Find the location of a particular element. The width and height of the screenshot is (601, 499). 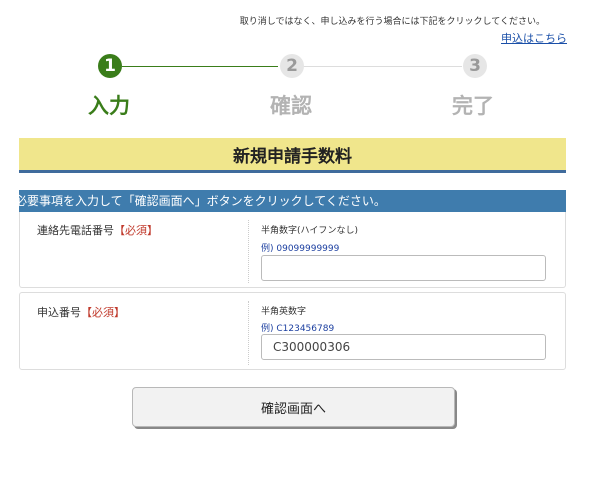

step-2-indicator: 2 is located at coordinates (292, 66).